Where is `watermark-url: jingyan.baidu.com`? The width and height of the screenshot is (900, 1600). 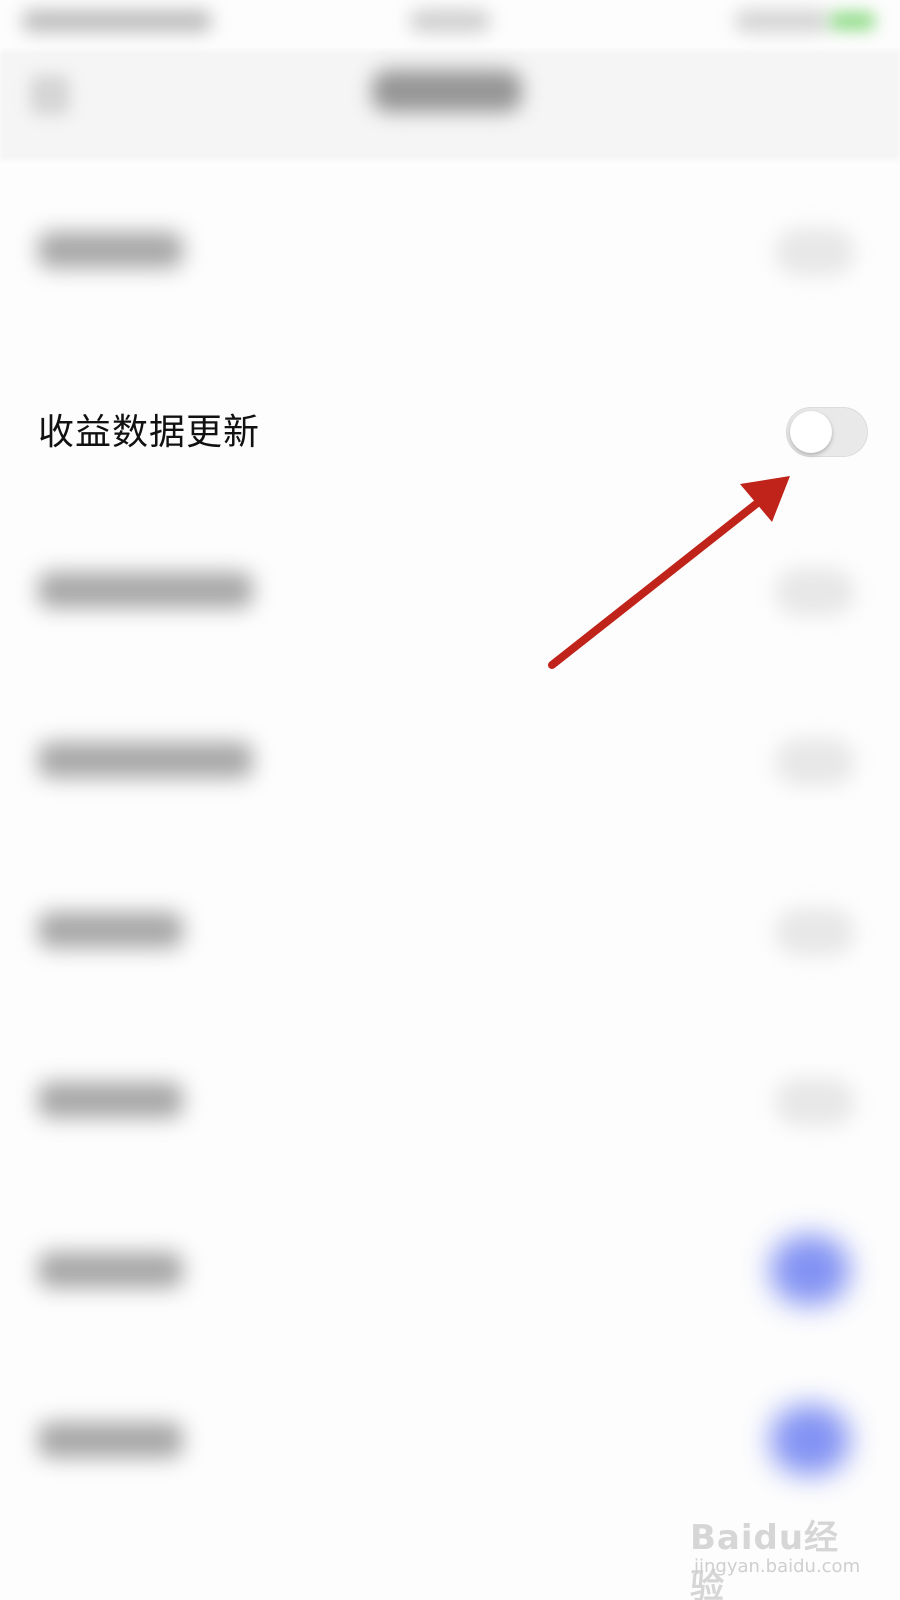
watermark-url: jingyan.baidu.com is located at coordinates (777, 1566).